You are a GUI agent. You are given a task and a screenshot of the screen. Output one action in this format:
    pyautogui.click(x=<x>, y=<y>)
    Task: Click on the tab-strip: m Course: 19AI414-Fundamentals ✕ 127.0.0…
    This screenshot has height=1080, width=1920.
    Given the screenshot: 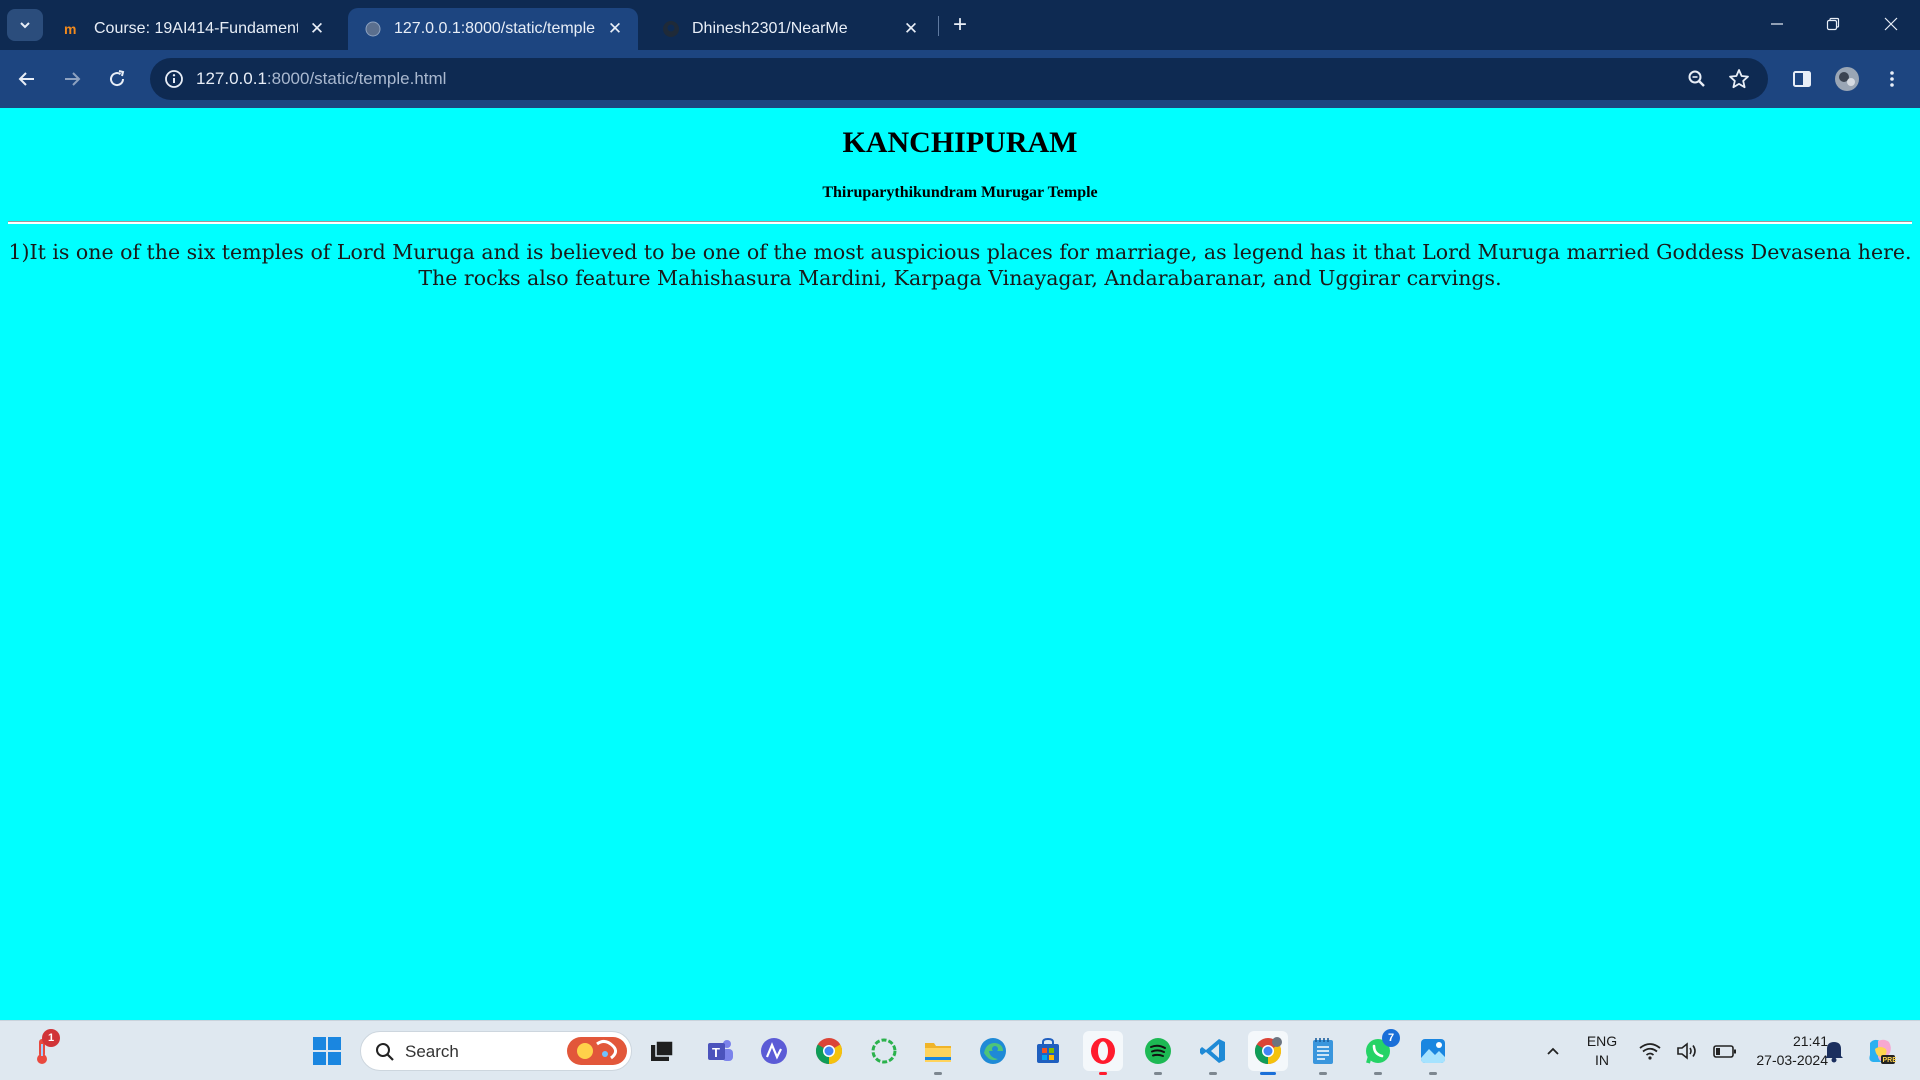 What is the action you would take?
    pyautogui.click(x=960, y=25)
    